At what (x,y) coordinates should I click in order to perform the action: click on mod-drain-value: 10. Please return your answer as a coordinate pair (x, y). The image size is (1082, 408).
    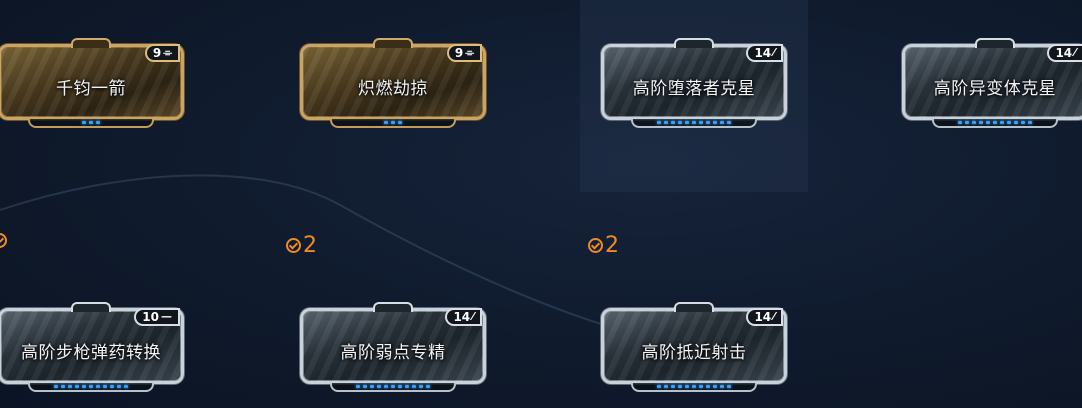
    Looking at the image, I should click on (150, 317).